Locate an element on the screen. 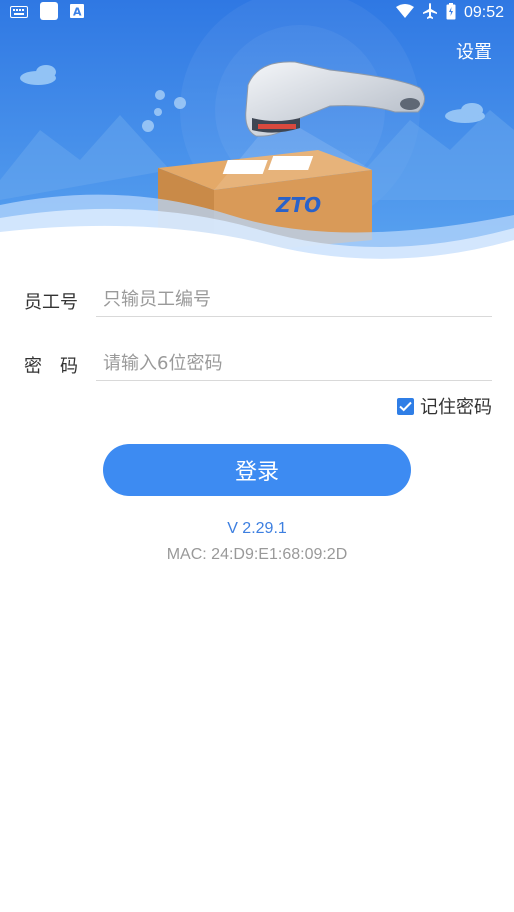 The height and width of the screenshot is (912, 514). app-version: V 2.29.1 is located at coordinates (257, 528).